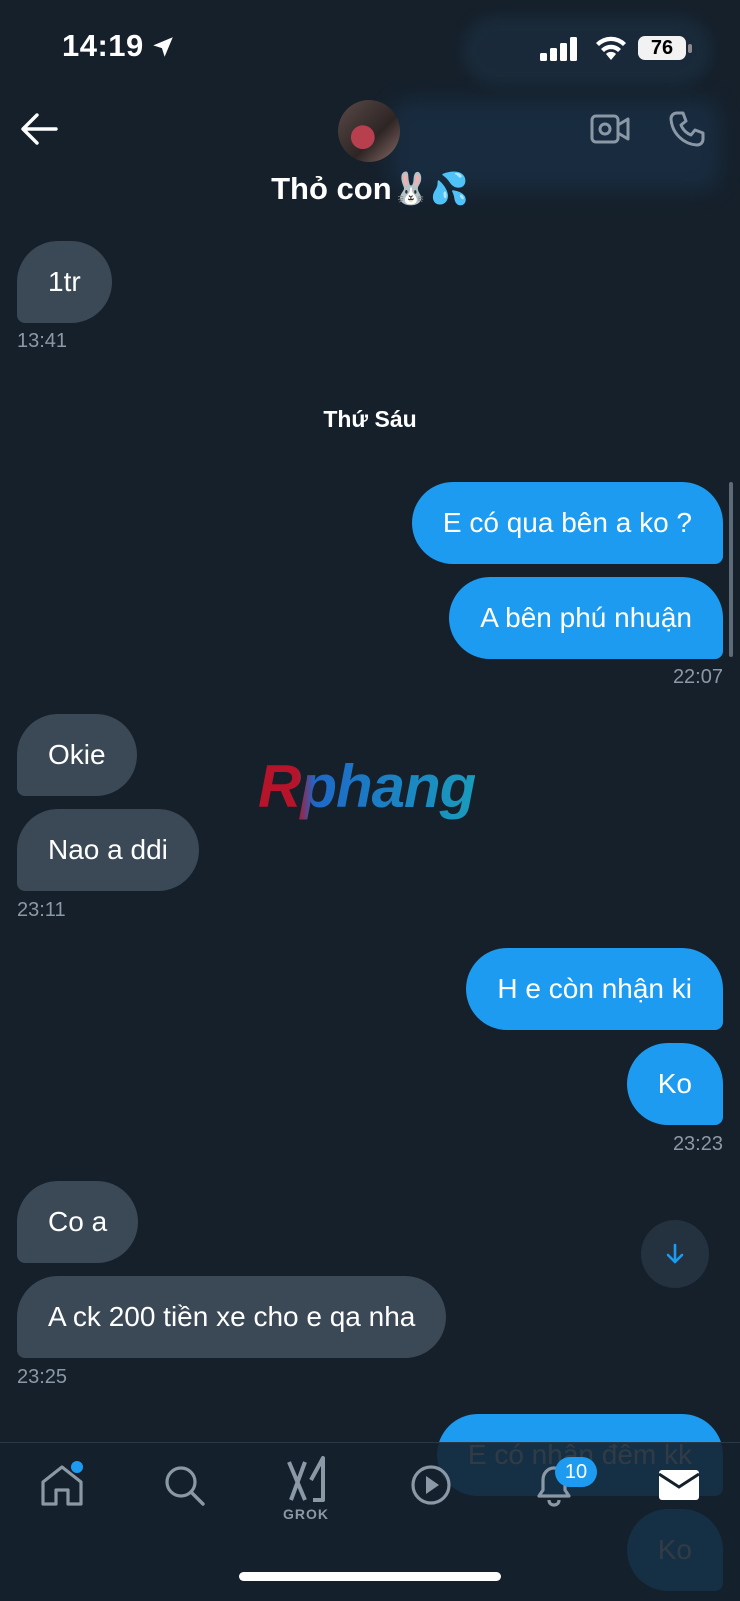 This screenshot has height=1601, width=740. Describe the element at coordinates (42, 1377) in the screenshot. I see `message-timestamp: 23:25` at that location.